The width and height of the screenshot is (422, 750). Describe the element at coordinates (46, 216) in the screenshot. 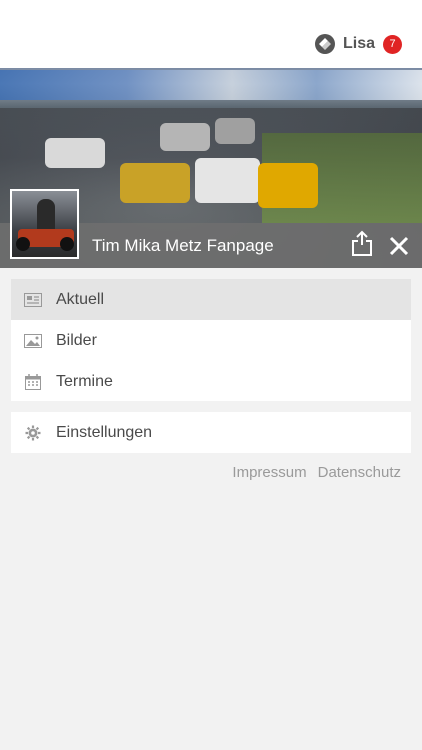

I see `thumbnail-driver` at that location.